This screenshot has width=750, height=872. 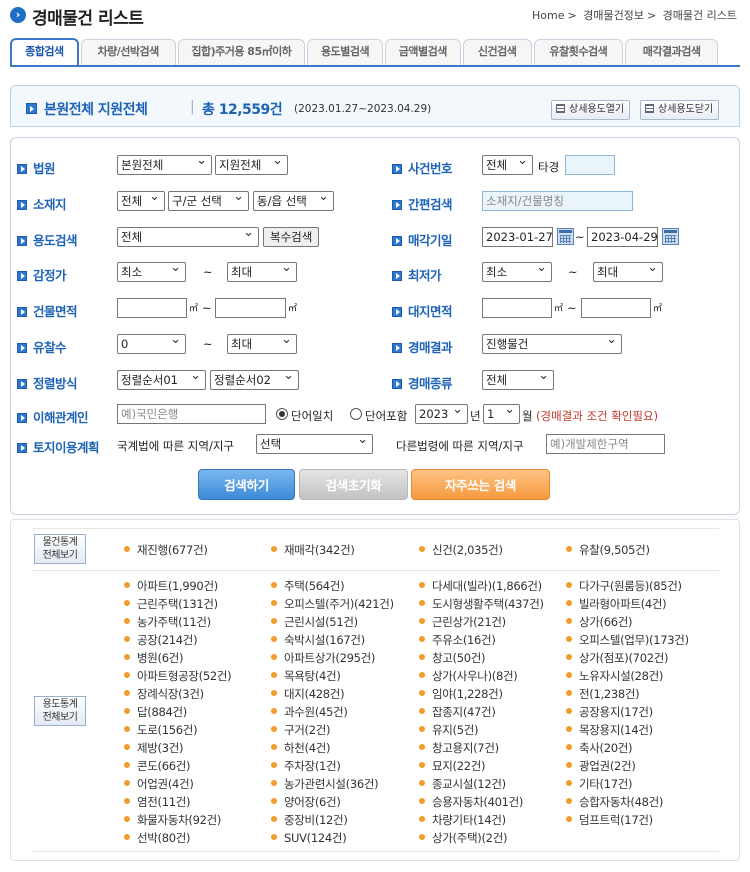 What do you see at coordinates (306, 676) in the screenshot?
I see `stat-usage-item: 목욕탕(4건)` at bounding box center [306, 676].